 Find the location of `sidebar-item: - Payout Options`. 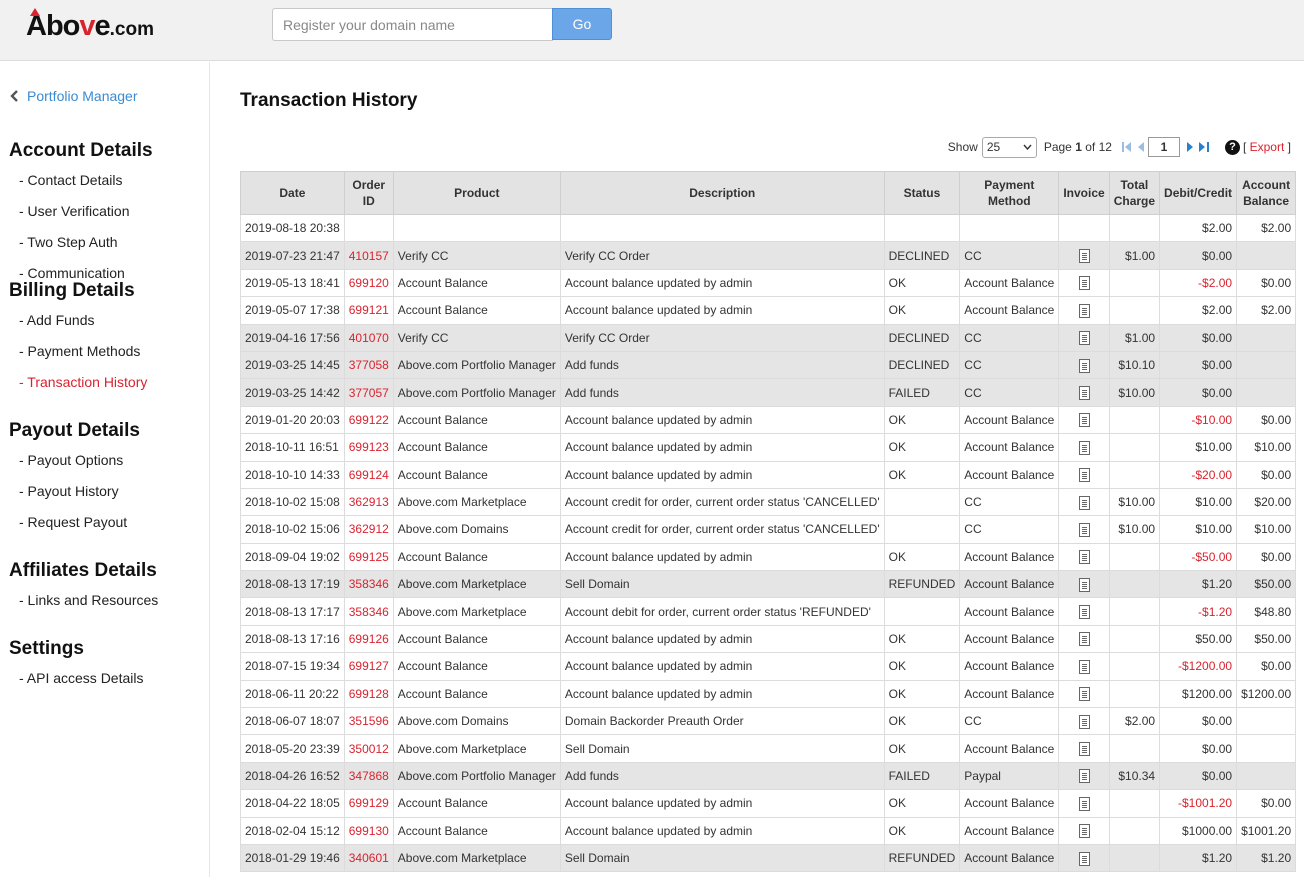

sidebar-item: - Payout Options is located at coordinates (74, 460).